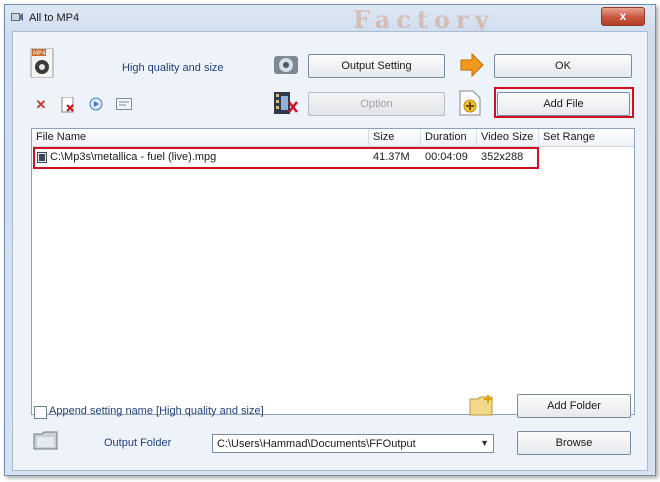 This screenshot has width=660, height=482. I want to click on output-setting-icon, so click(286, 65).